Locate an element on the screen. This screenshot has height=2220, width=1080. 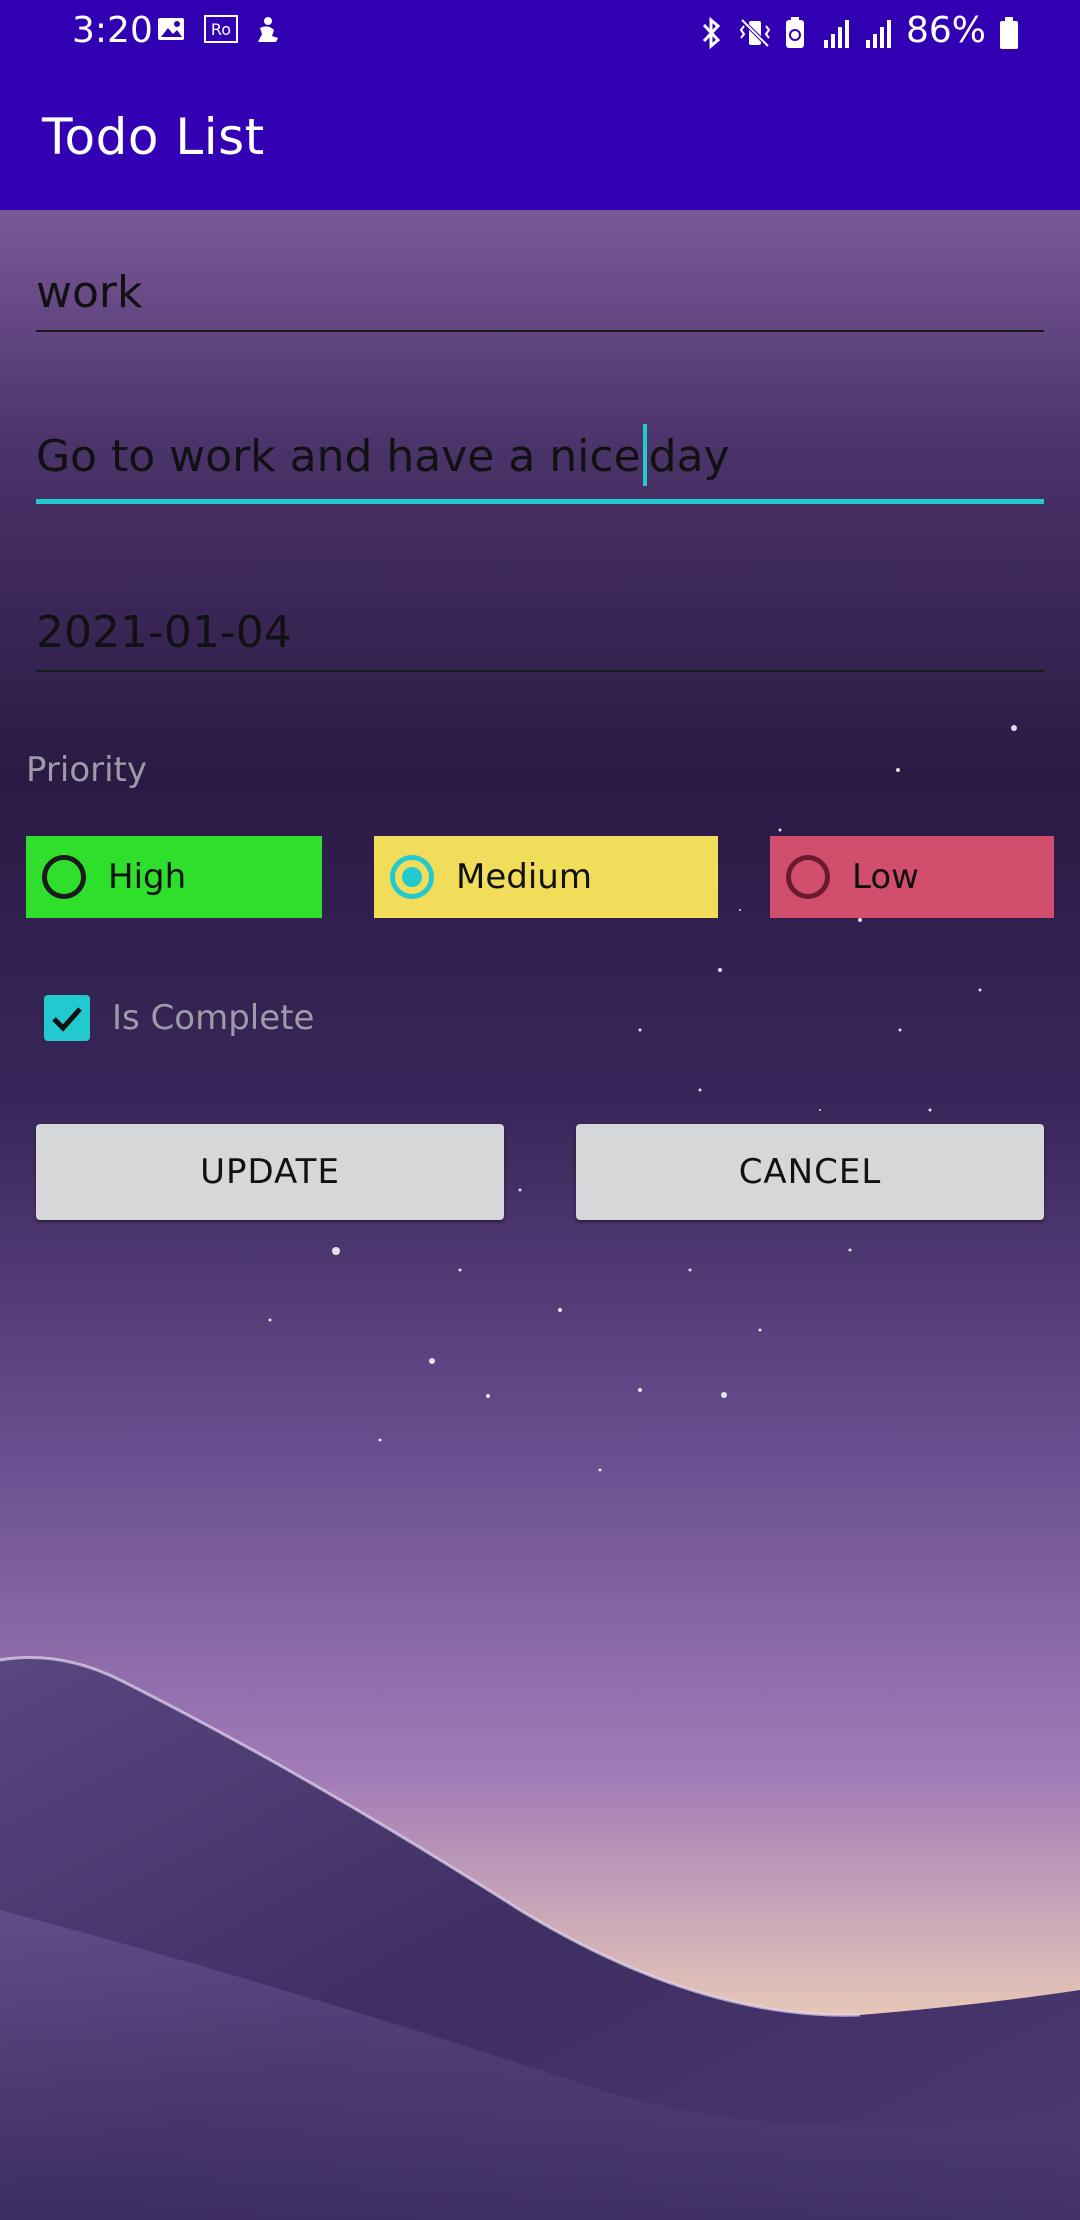
priority-low-radio: Low is located at coordinates (912, 877).